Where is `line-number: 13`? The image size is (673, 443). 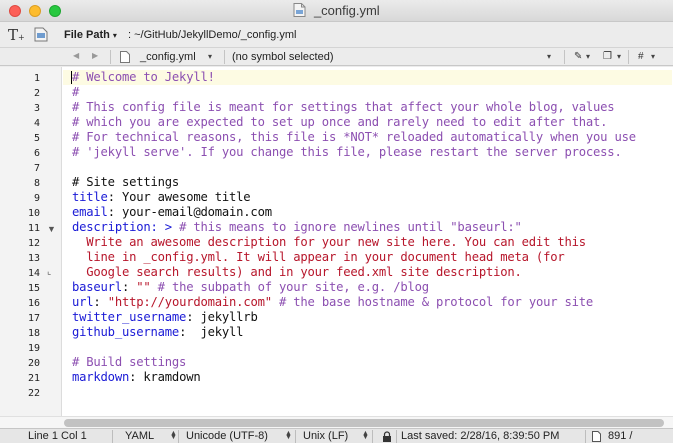 line-number: 13 is located at coordinates (33, 258).